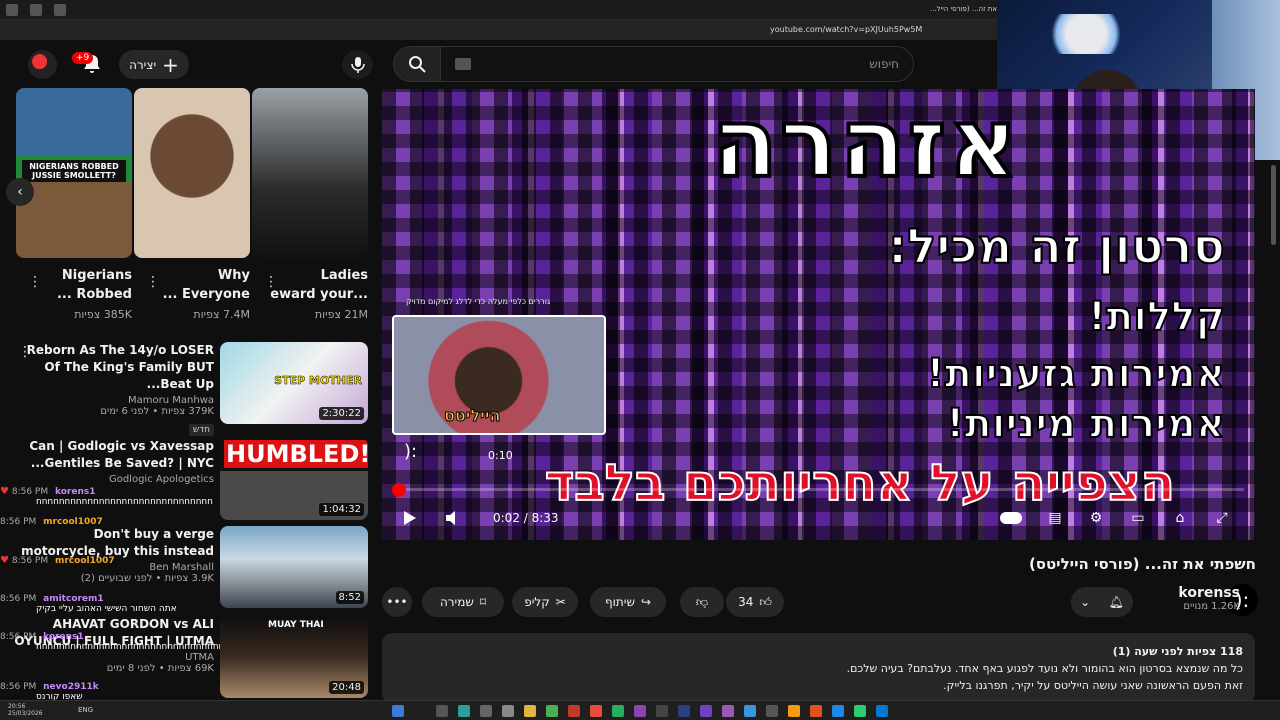 This screenshot has width=1280, height=720. What do you see at coordinates (794, 711) in the screenshot?
I see `chrome-icon` at bounding box center [794, 711].